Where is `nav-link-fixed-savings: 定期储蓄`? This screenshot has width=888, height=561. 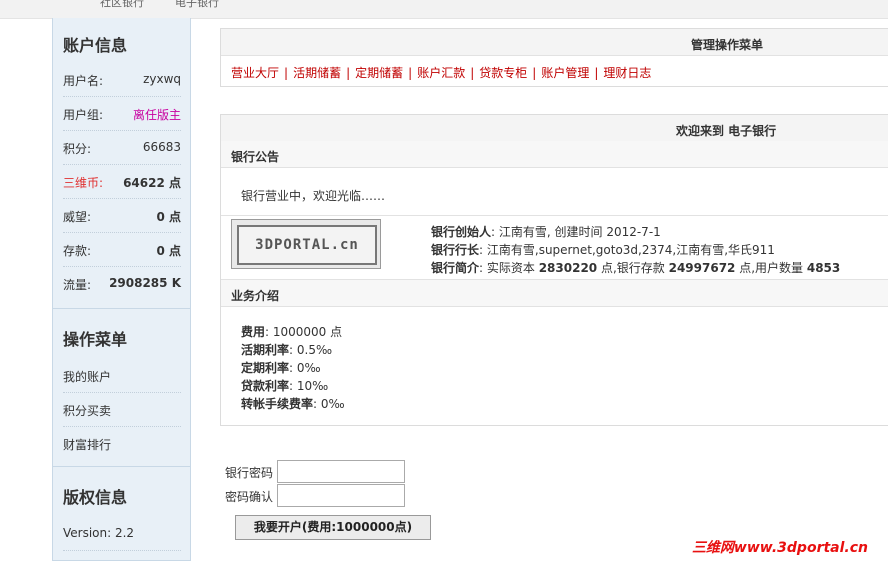 nav-link-fixed-savings: 定期储蓄 is located at coordinates (379, 73).